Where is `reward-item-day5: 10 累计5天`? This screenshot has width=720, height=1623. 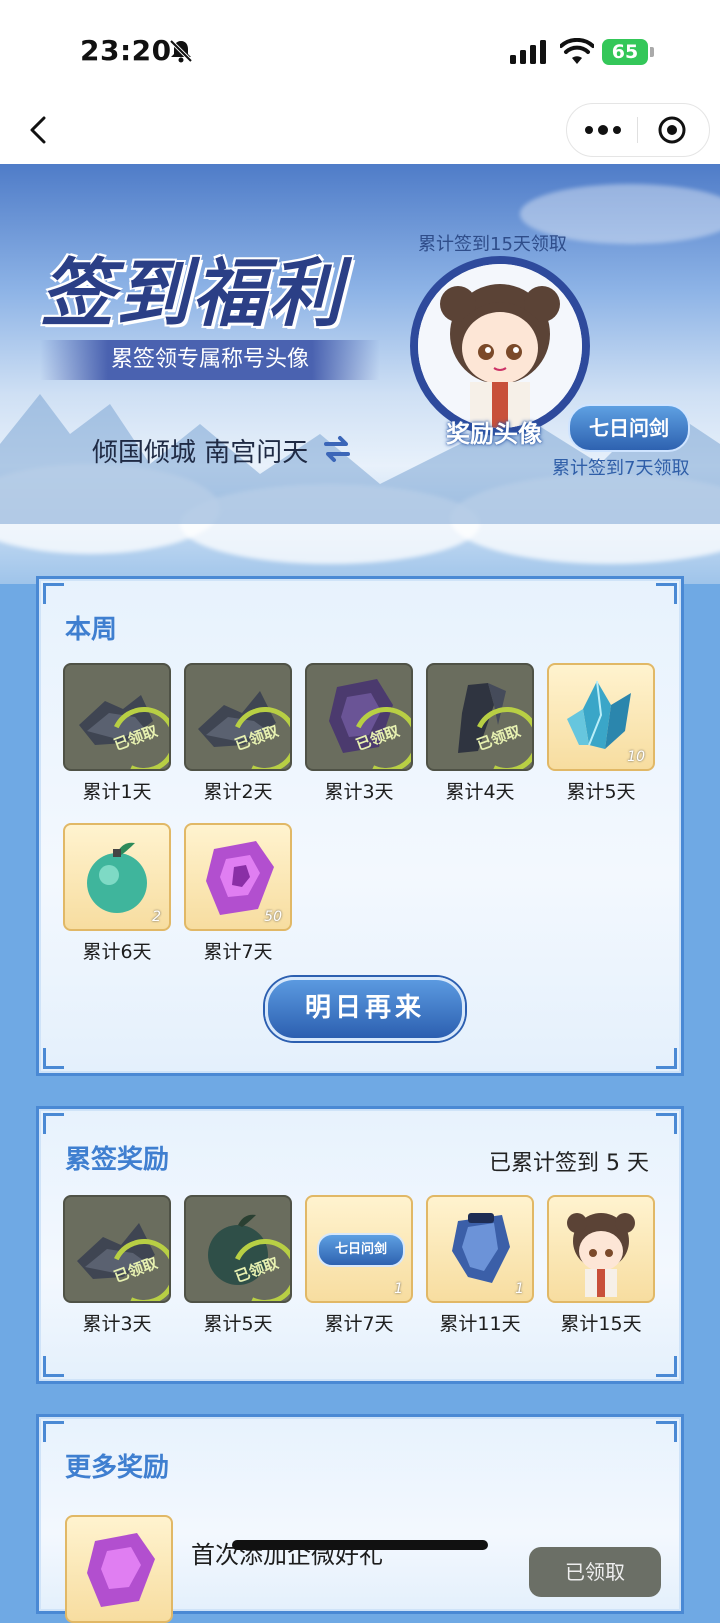
reward-item-day5: 10 累计5天 is located at coordinates (601, 733).